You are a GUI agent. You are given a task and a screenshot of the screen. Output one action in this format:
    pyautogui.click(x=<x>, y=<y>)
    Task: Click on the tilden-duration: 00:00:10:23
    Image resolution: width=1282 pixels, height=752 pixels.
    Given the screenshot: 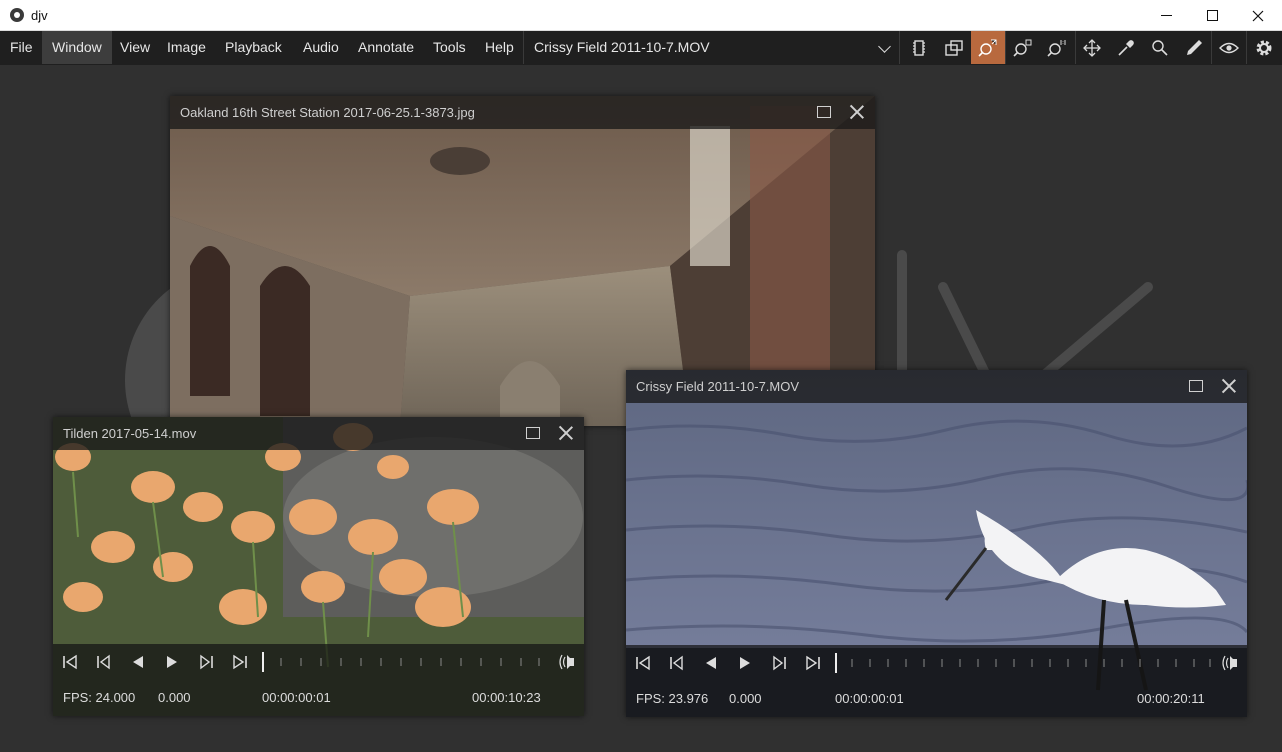 What is the action you would take?
    pyautogui.click(x=506, y=697)
    